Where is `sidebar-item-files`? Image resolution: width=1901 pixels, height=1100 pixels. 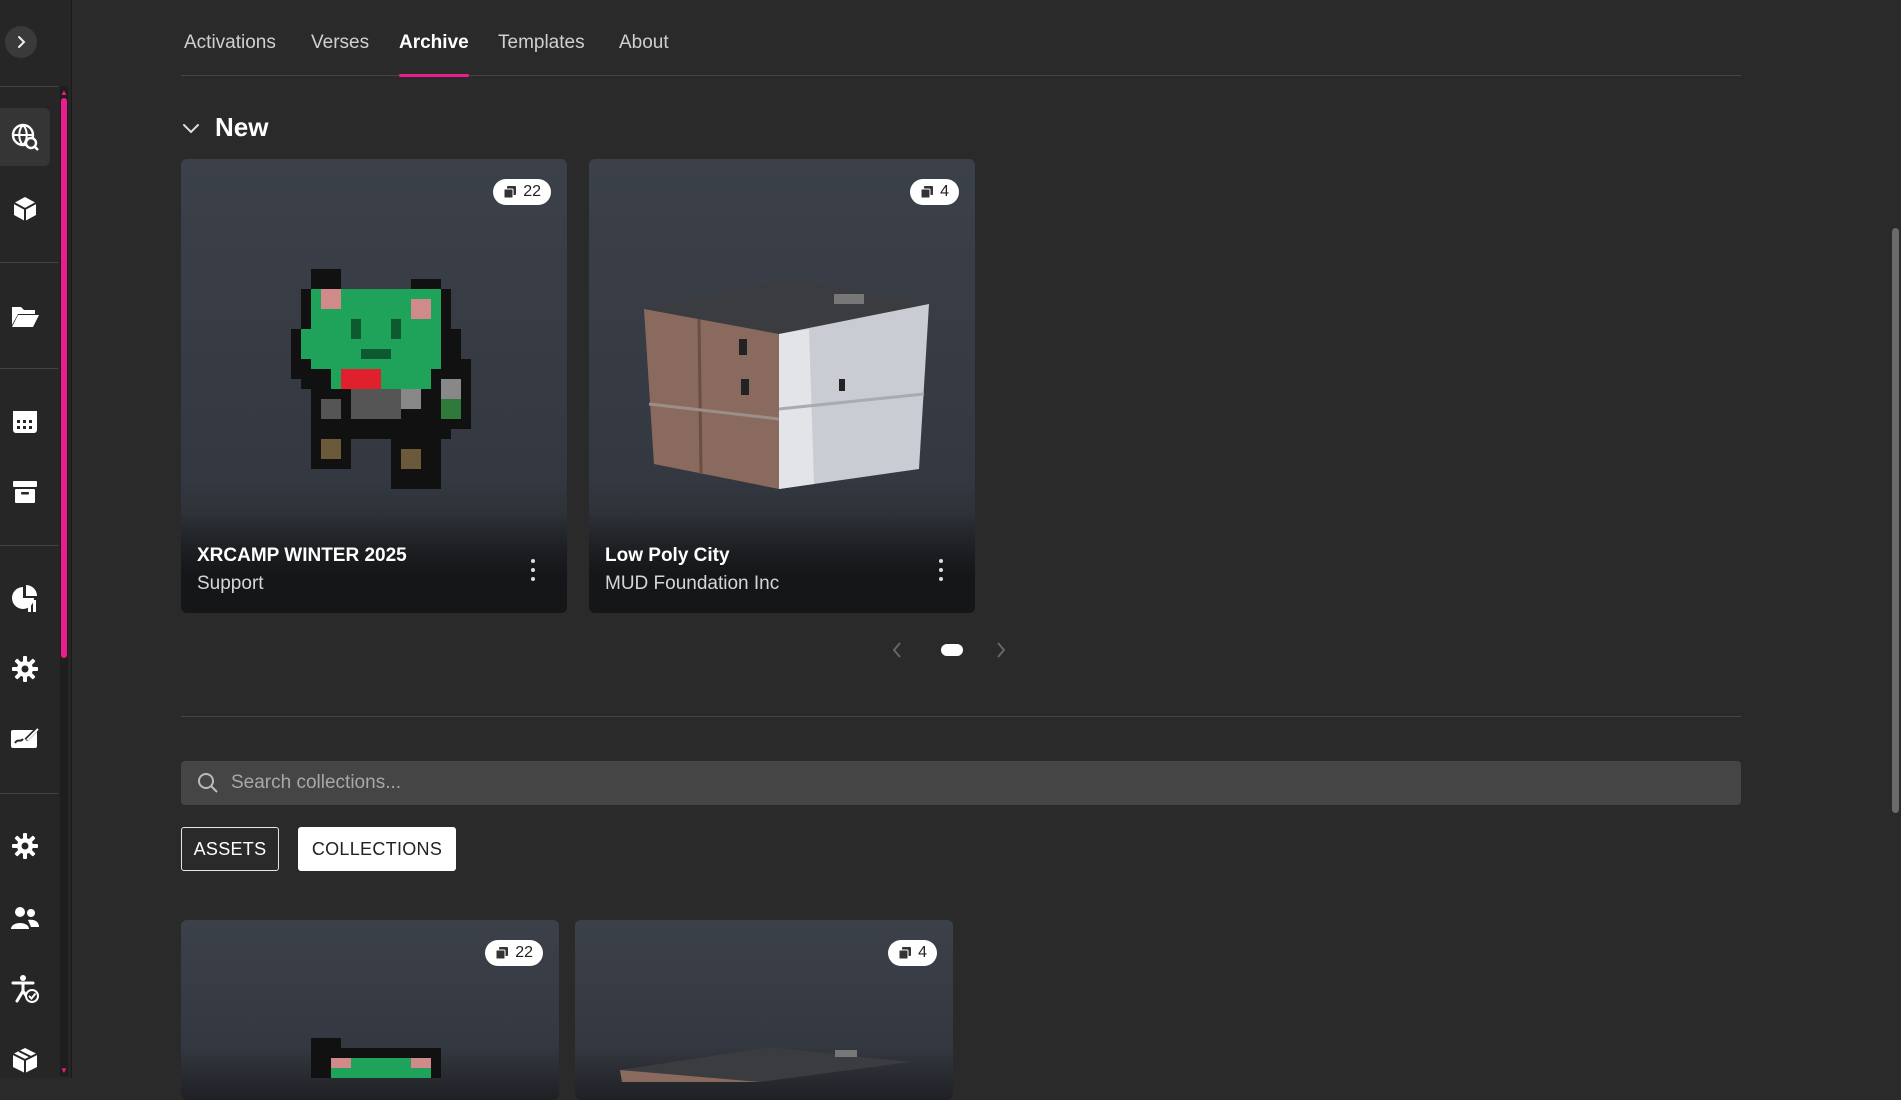
sidebar-item-files is located at coordinates (25, 316).